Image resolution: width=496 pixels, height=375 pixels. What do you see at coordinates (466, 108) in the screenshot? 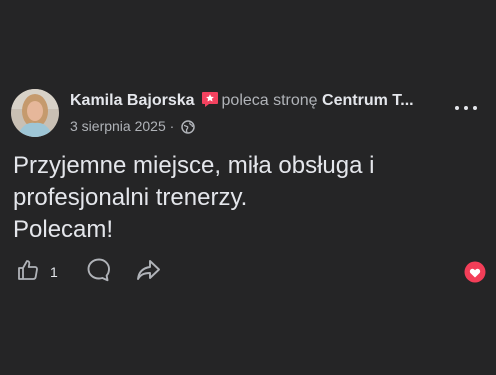
I see `more-options-icon` at bounding box center [466, 108].